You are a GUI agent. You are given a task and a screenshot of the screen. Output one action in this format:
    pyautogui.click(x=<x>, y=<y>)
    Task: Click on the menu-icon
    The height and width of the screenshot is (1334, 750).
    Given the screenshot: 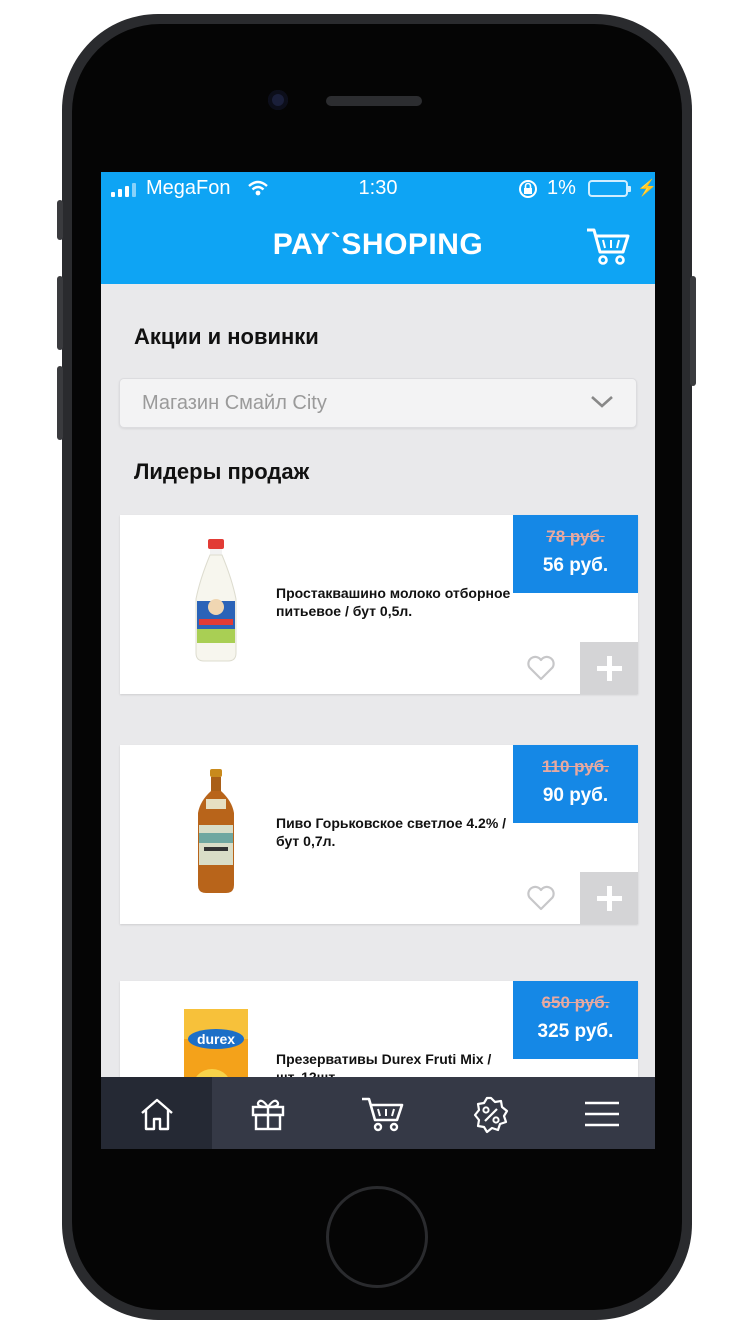 What is the action you would take?
    pyautogui.click(x=602, y=1114)
    